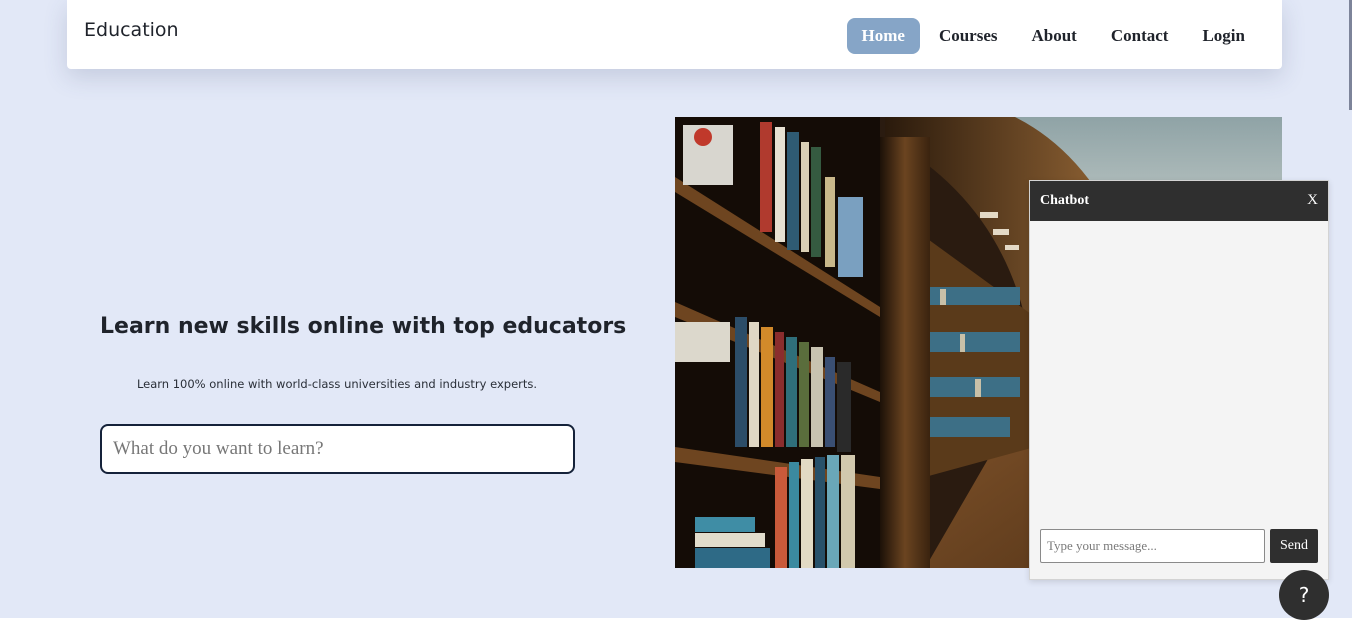  What do you see at coordinates (337, 449) in the screenshot?
I see `course-search-input` at bounding box center [337, 449].